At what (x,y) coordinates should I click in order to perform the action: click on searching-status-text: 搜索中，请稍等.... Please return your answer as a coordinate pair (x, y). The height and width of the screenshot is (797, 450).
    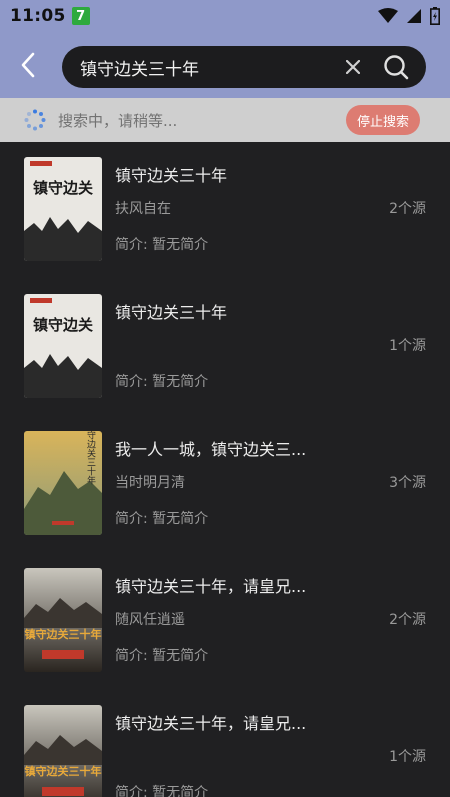
    Looking at the image, I should click on (118, 120).